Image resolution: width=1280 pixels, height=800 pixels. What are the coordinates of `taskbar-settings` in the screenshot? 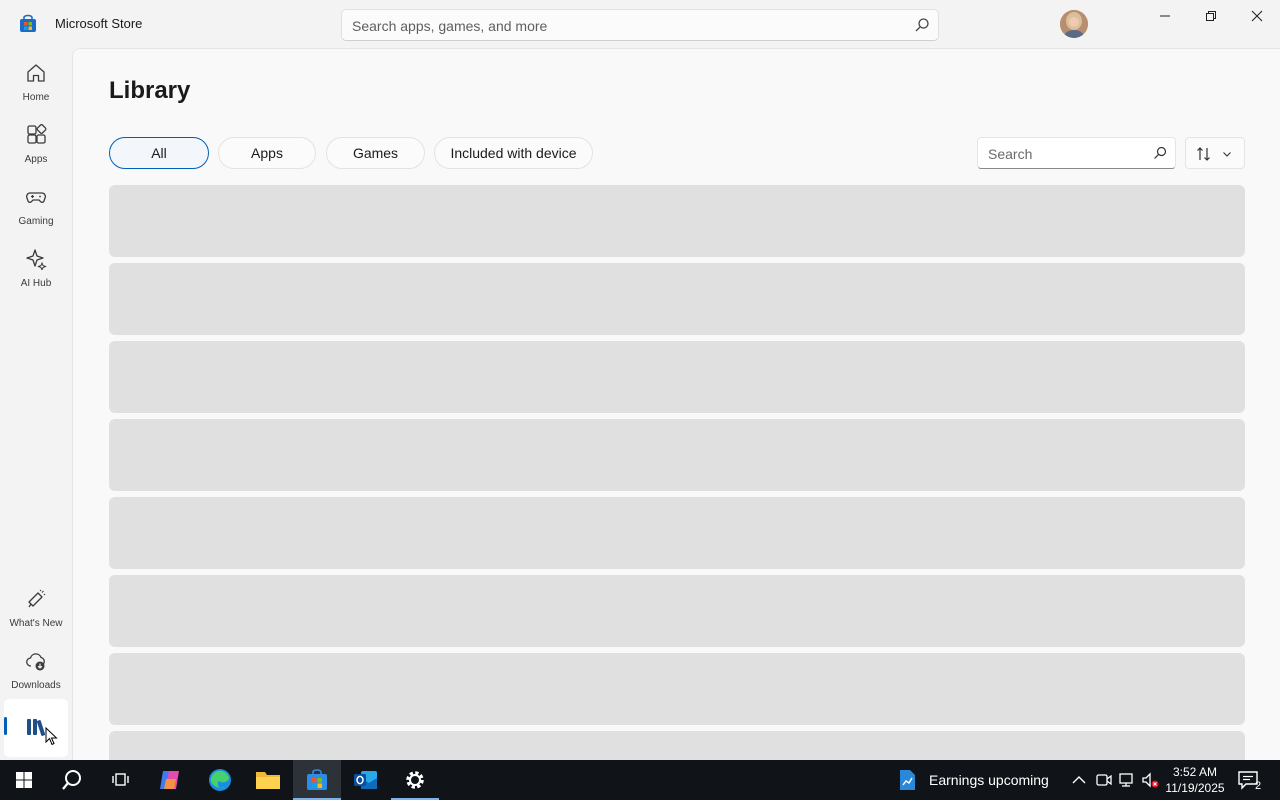 It's located at (415, 780).